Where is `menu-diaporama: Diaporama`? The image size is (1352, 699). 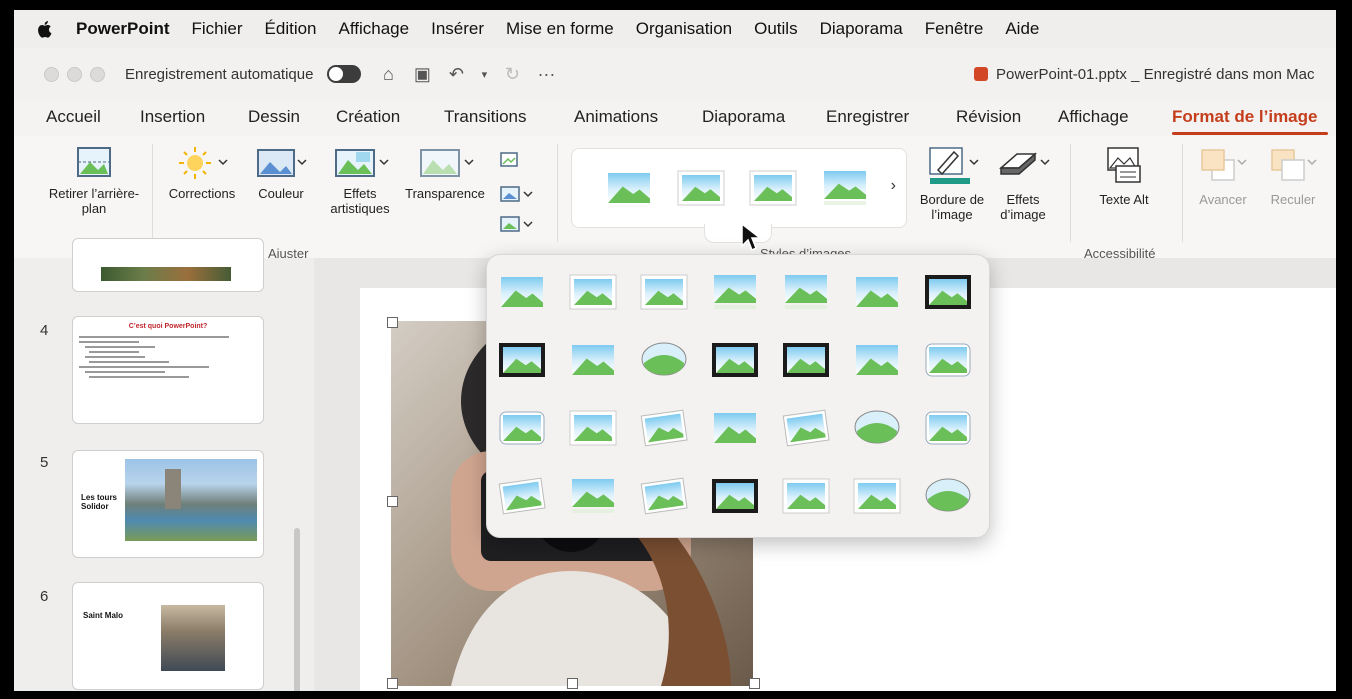 menu-diaporama: Diaporama is located at coordinates (861, 29).